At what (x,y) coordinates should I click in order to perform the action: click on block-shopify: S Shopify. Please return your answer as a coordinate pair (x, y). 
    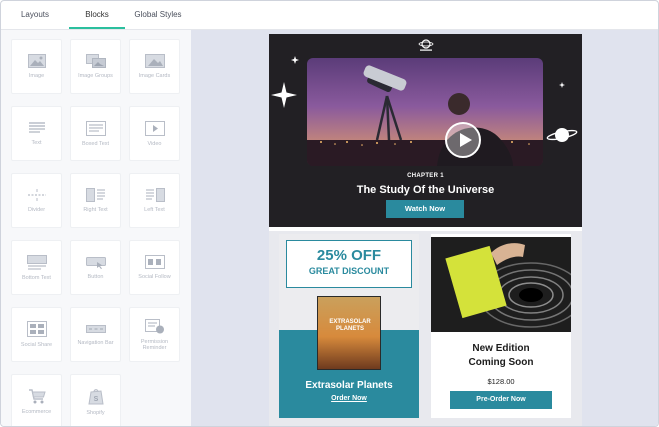
    Looking at the image, I should click on (95, 400).